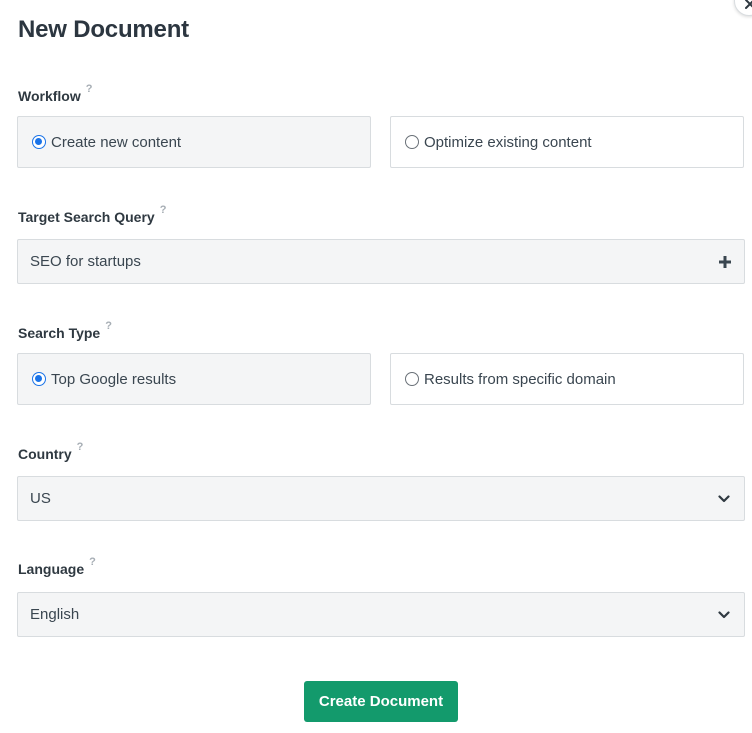 The image size is (752, 733). I want to click on close-icon, so click(748, 4).